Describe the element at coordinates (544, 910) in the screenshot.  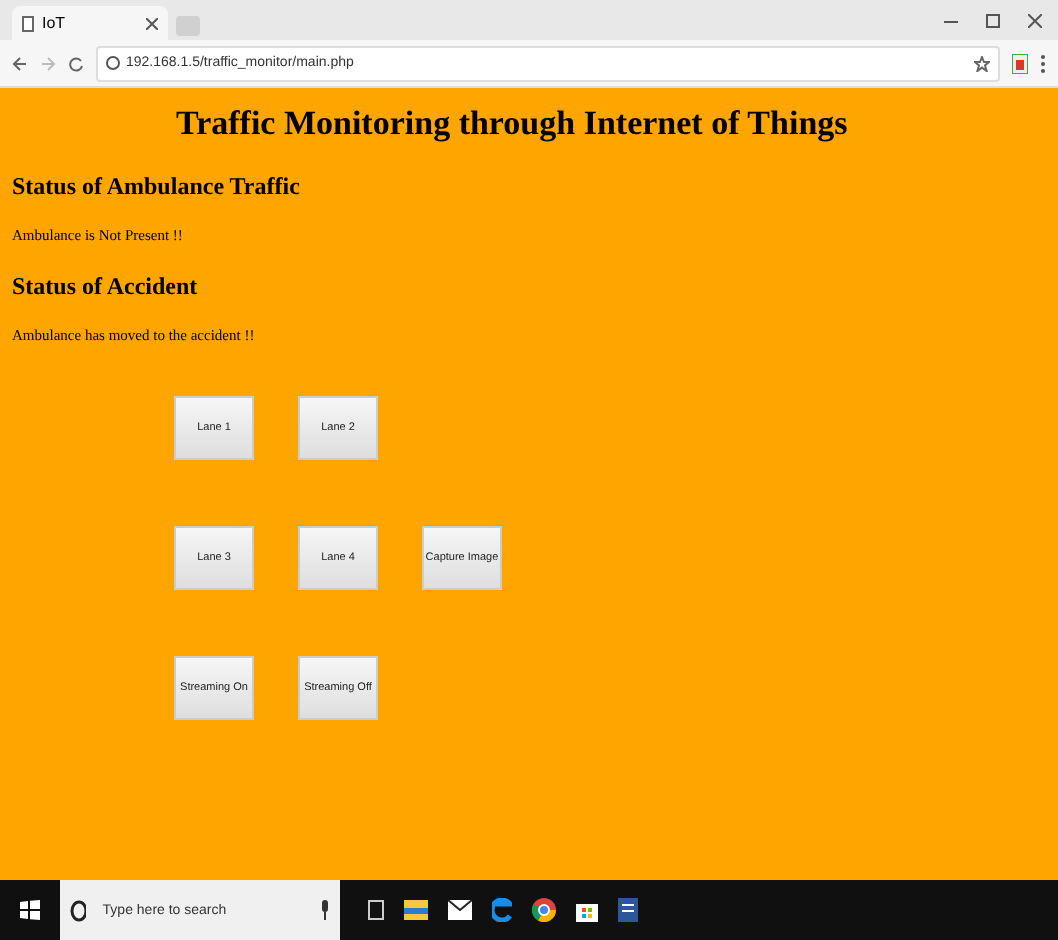
I see `chrome-icon` at that location.